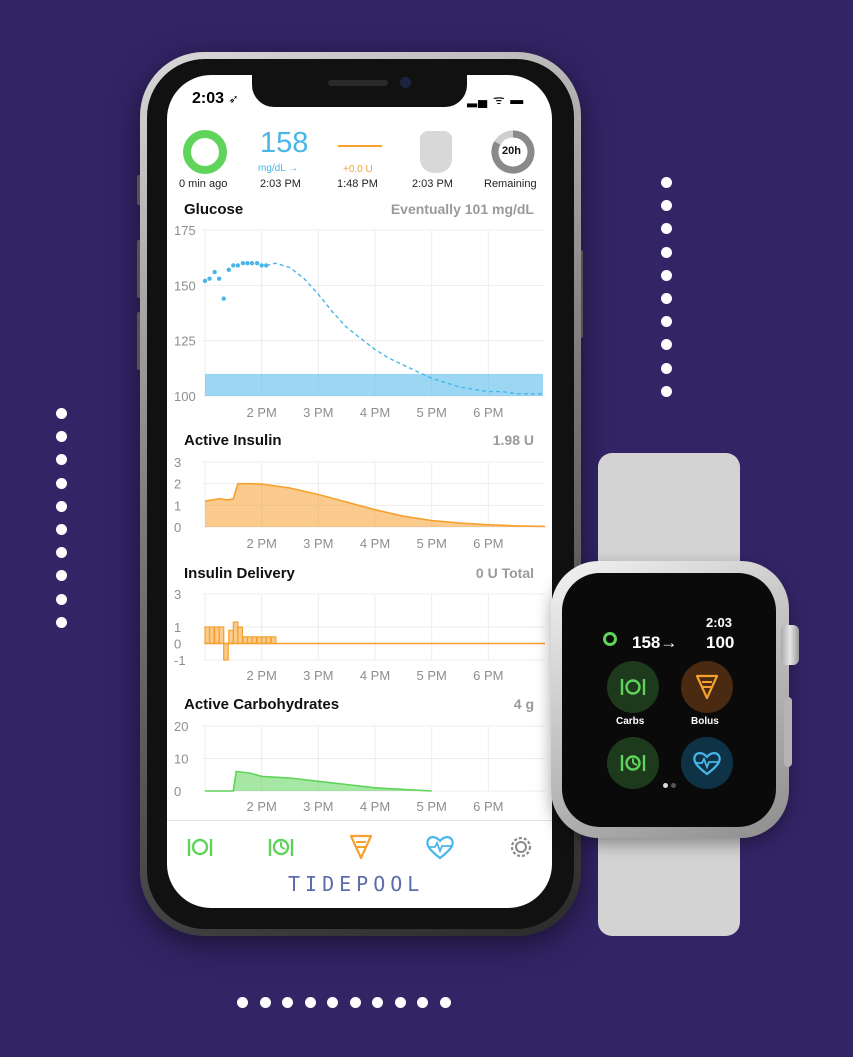  What do you see at coordinates (177, 644) in the screenshot?
I see `insulin_delivery-y-tick: 0` at bounding box center [177, 644].